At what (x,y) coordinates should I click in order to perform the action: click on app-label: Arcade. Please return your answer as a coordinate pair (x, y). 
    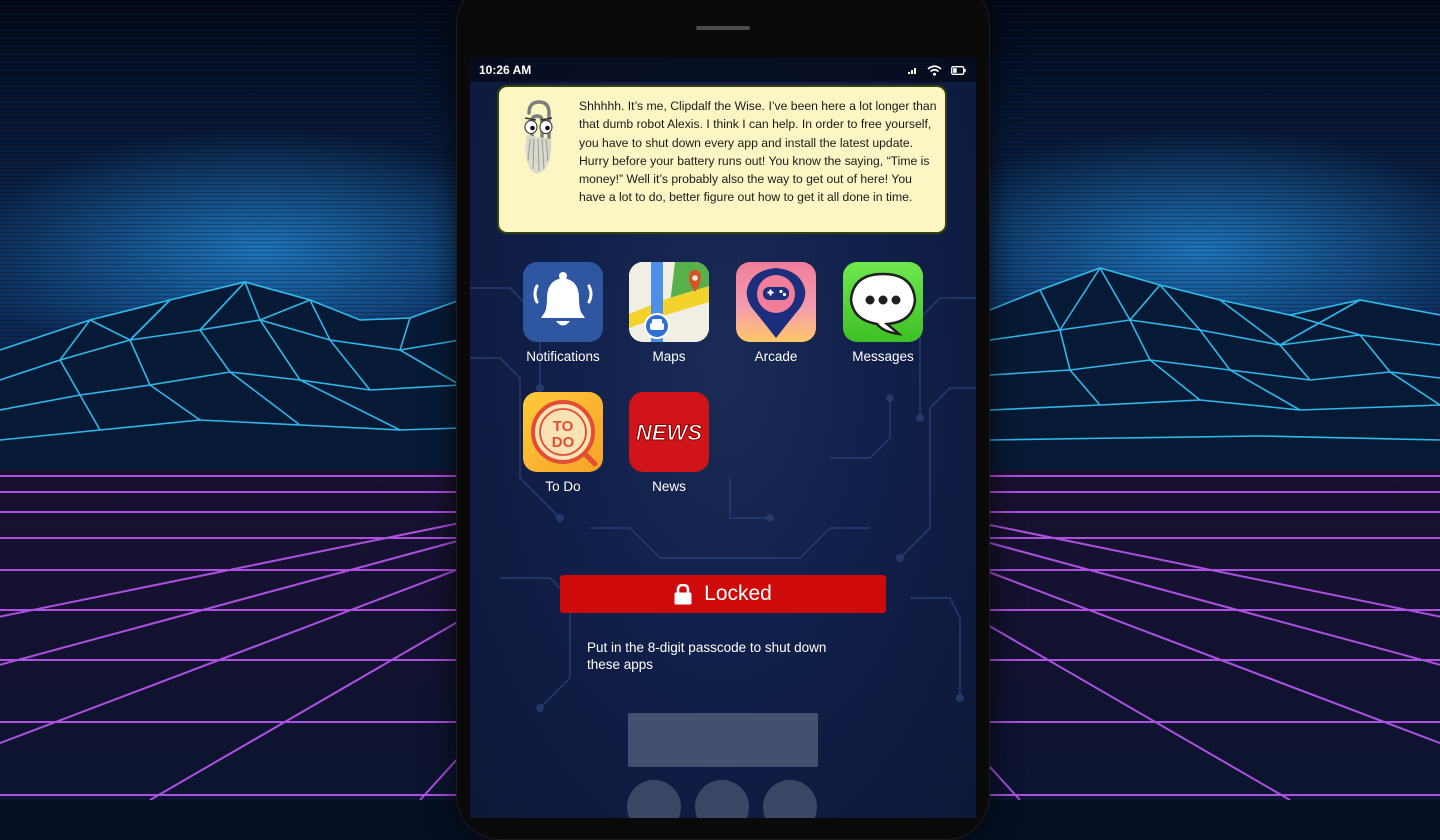
    Looking at the image, I should click on (776, 356).